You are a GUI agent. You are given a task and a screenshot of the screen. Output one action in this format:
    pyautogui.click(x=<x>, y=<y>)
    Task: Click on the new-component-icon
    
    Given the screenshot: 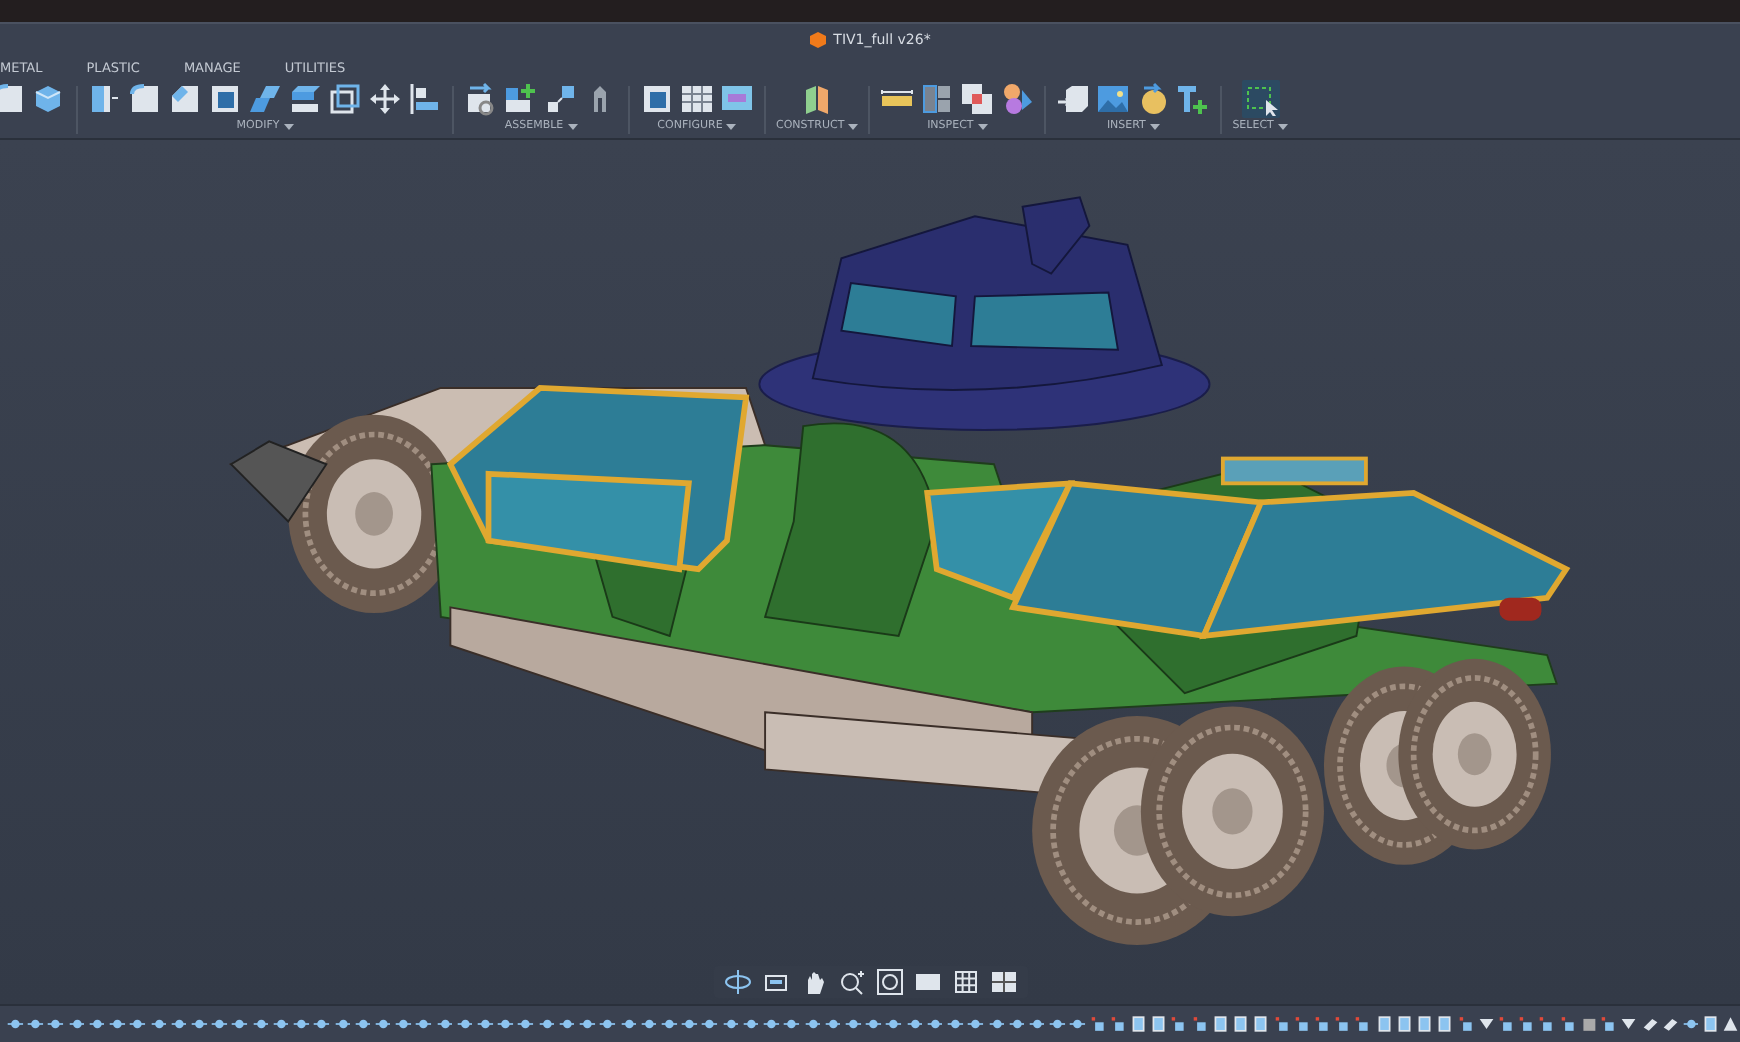 What is the action you would take?
    pyautogui.click(x=521, y=98)
    